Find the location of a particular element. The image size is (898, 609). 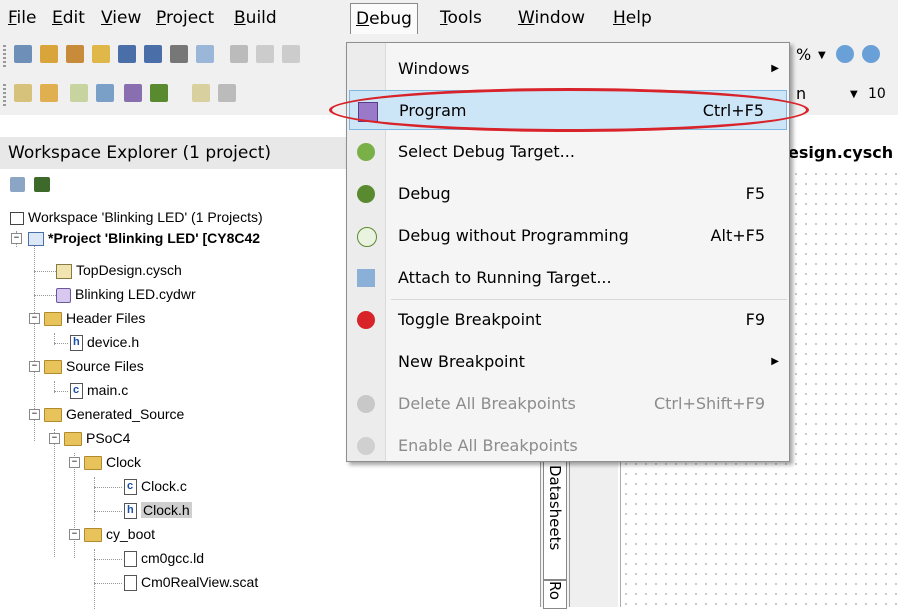

menu-view: View is located at coordinates (121, 18).